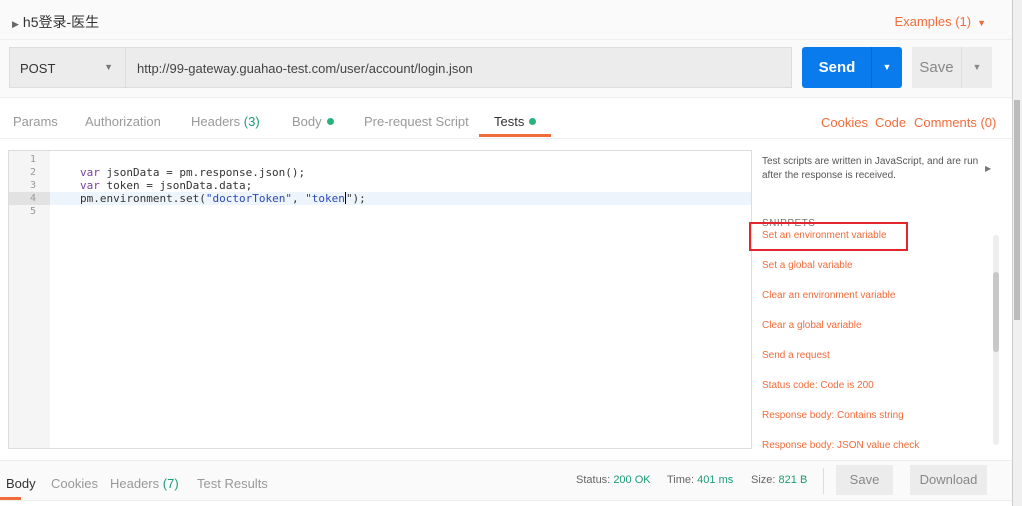 This screenshot has width=1022, height=506. What do you see at coordinates (681, 480) in the screenshot?
I see `time-label: Time:` at bounding box center [681, 480].